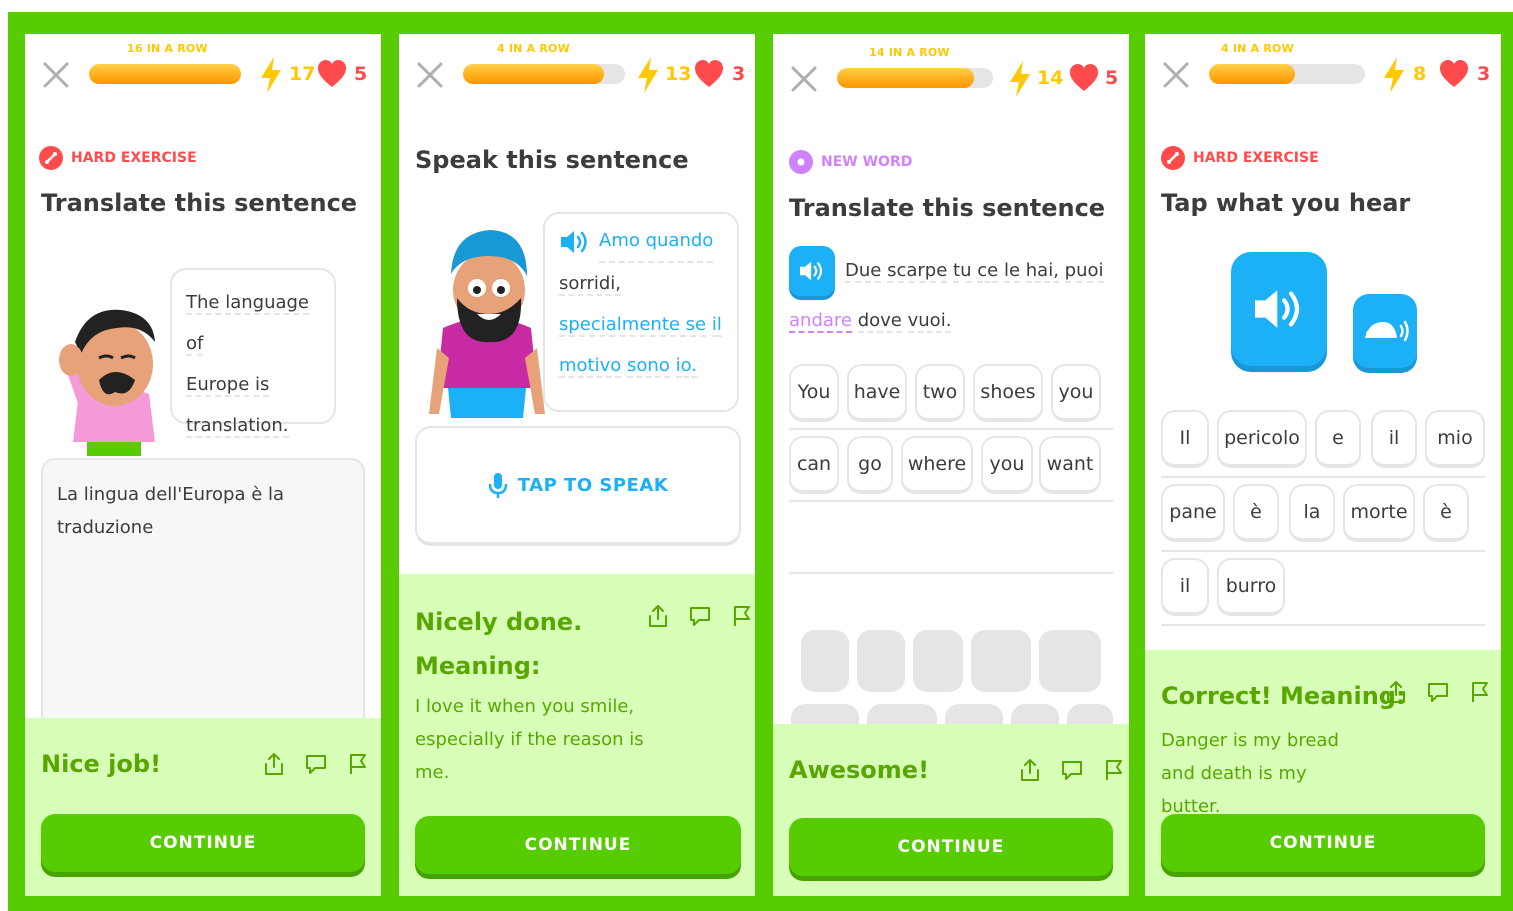 Image resolution: width=1513 pixels, height=911 pixels. Describe the element at coordinates (867, 162) in the screenshot. I see `badge-label: NEW WORD` at that location.